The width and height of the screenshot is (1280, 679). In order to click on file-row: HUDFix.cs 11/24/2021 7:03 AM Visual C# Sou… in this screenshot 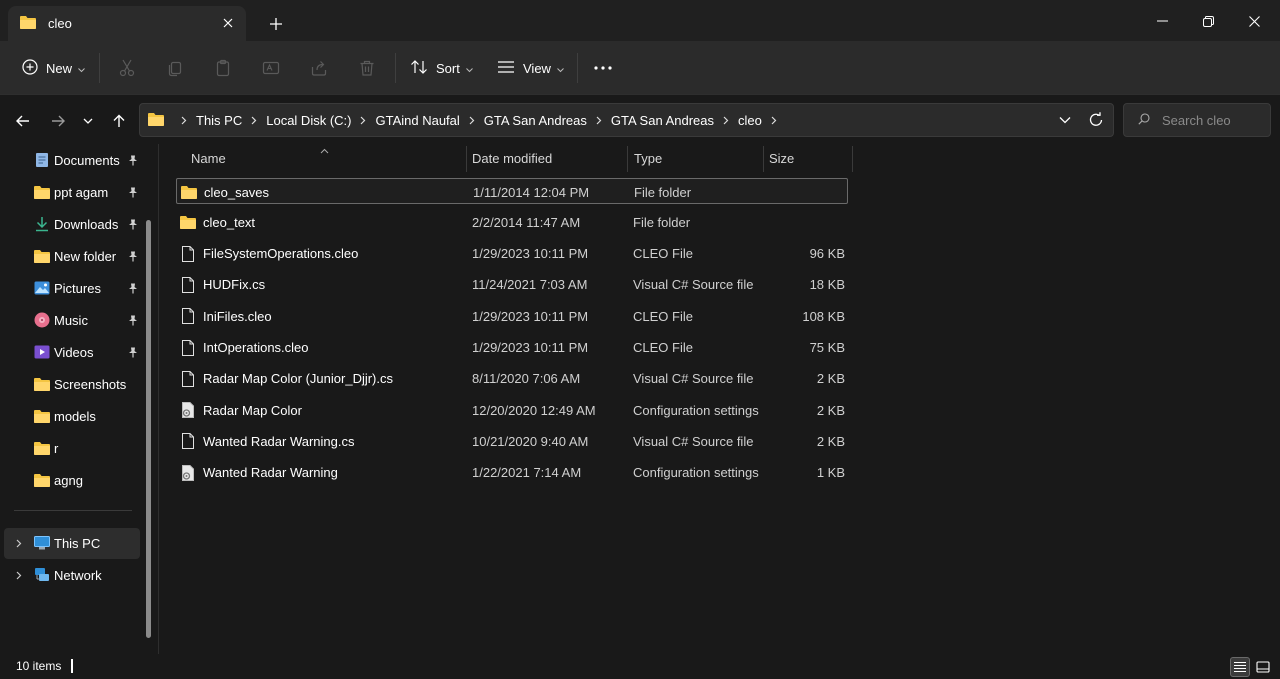, I will do `click(512, 285)`.